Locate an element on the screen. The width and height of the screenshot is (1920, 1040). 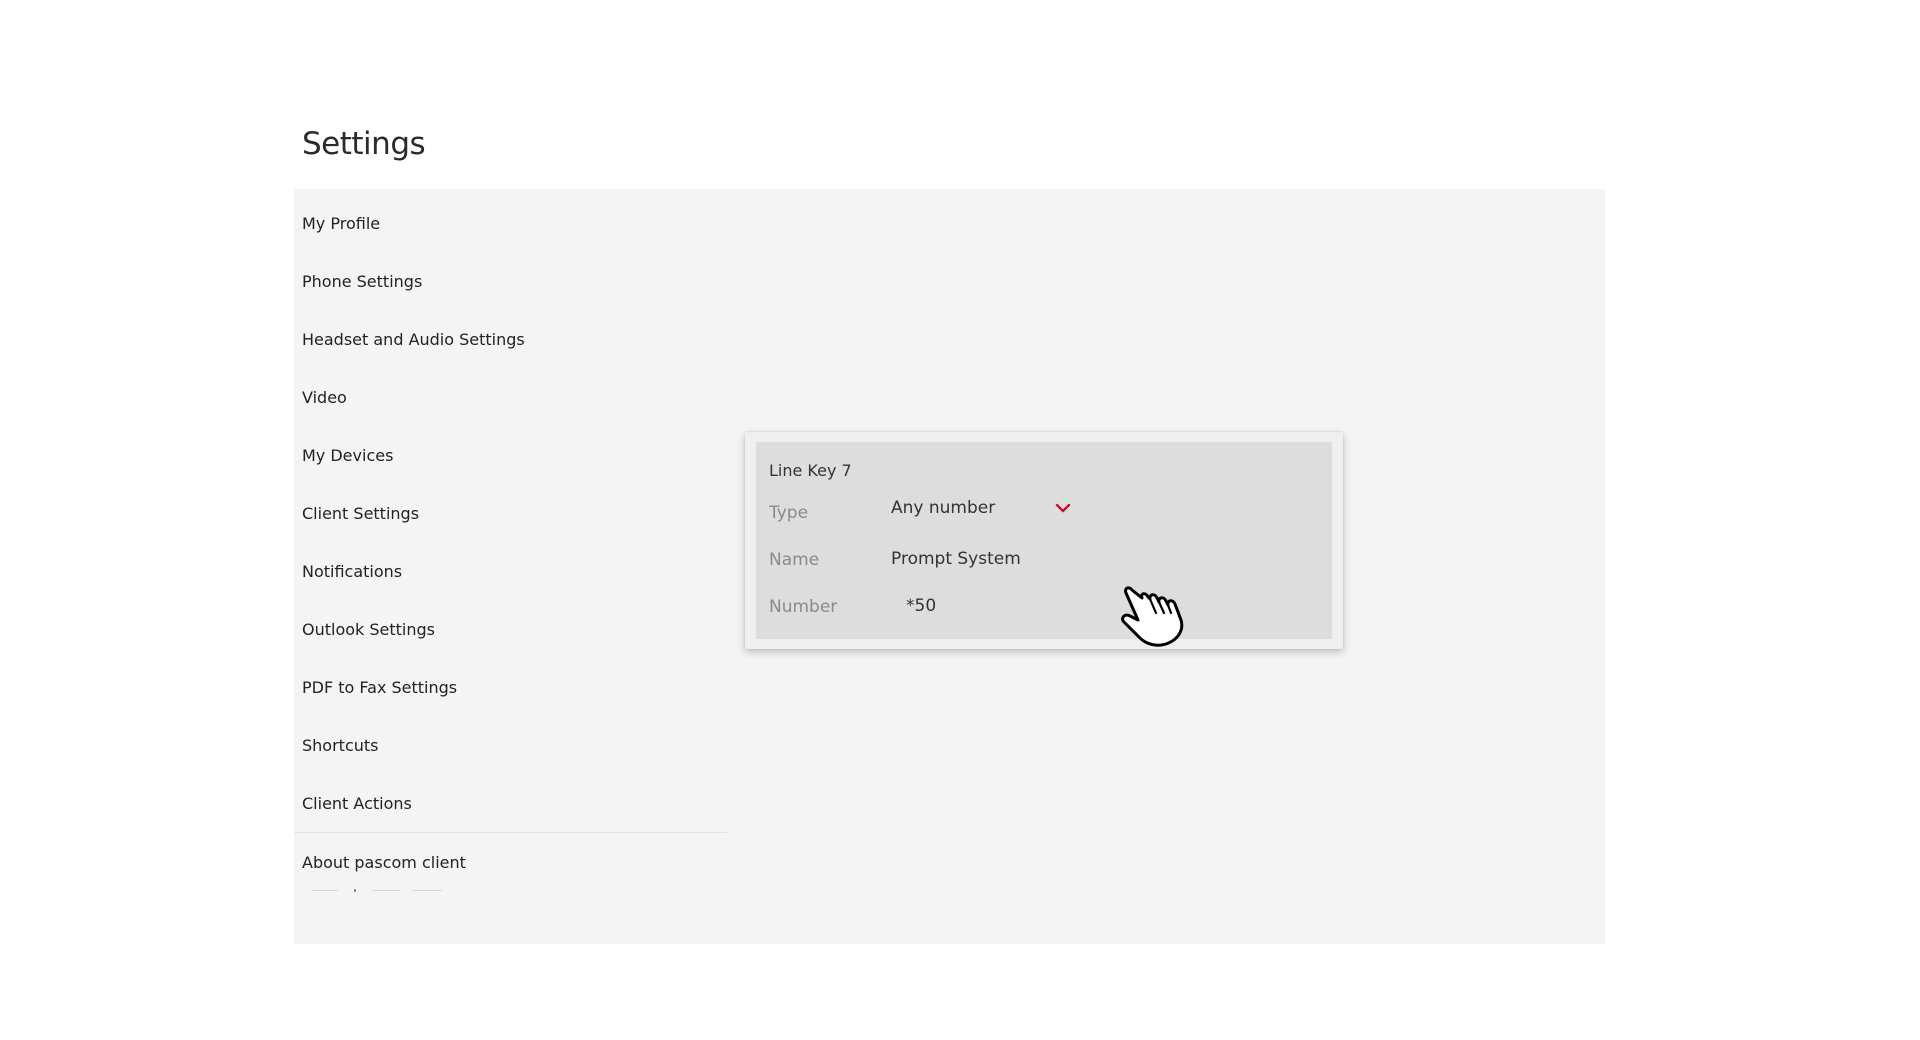
number-input is located at coordinates (966, 606).